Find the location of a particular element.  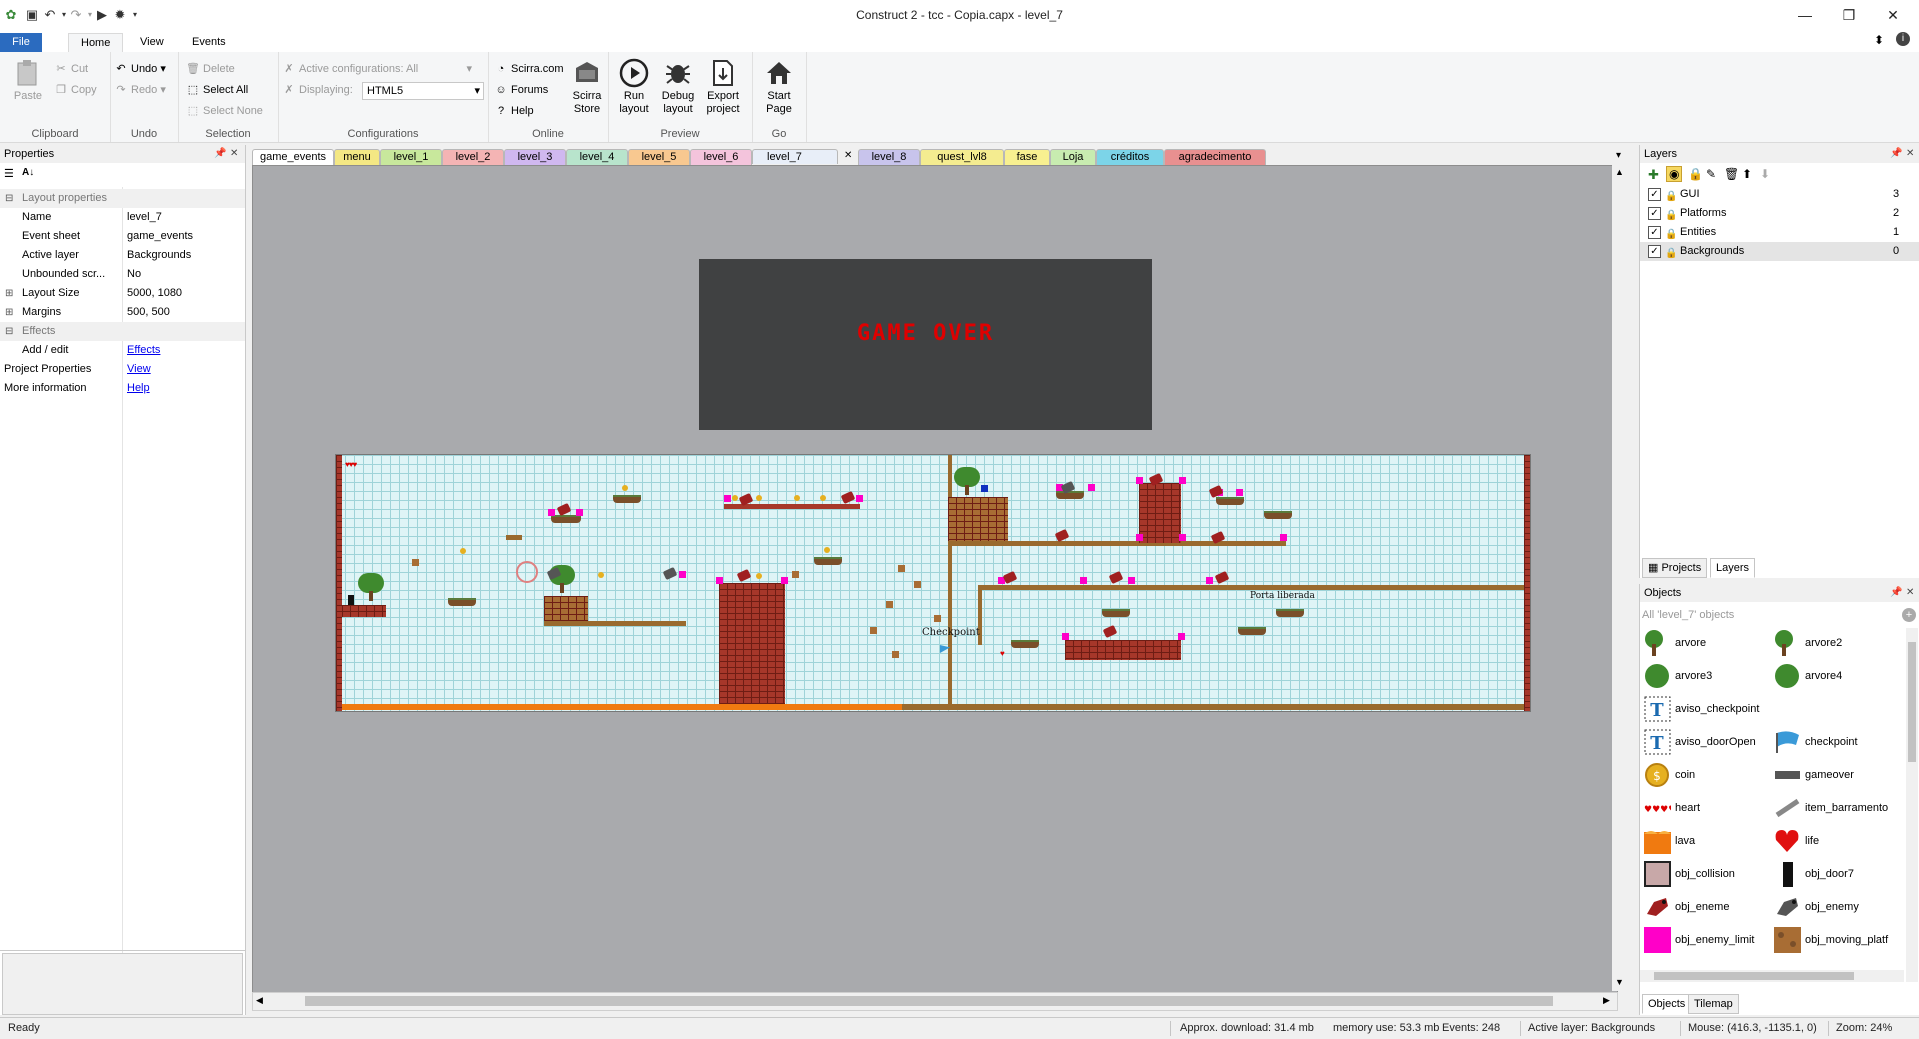

close-icon: ✕ is located at coordinates (1893, 15).